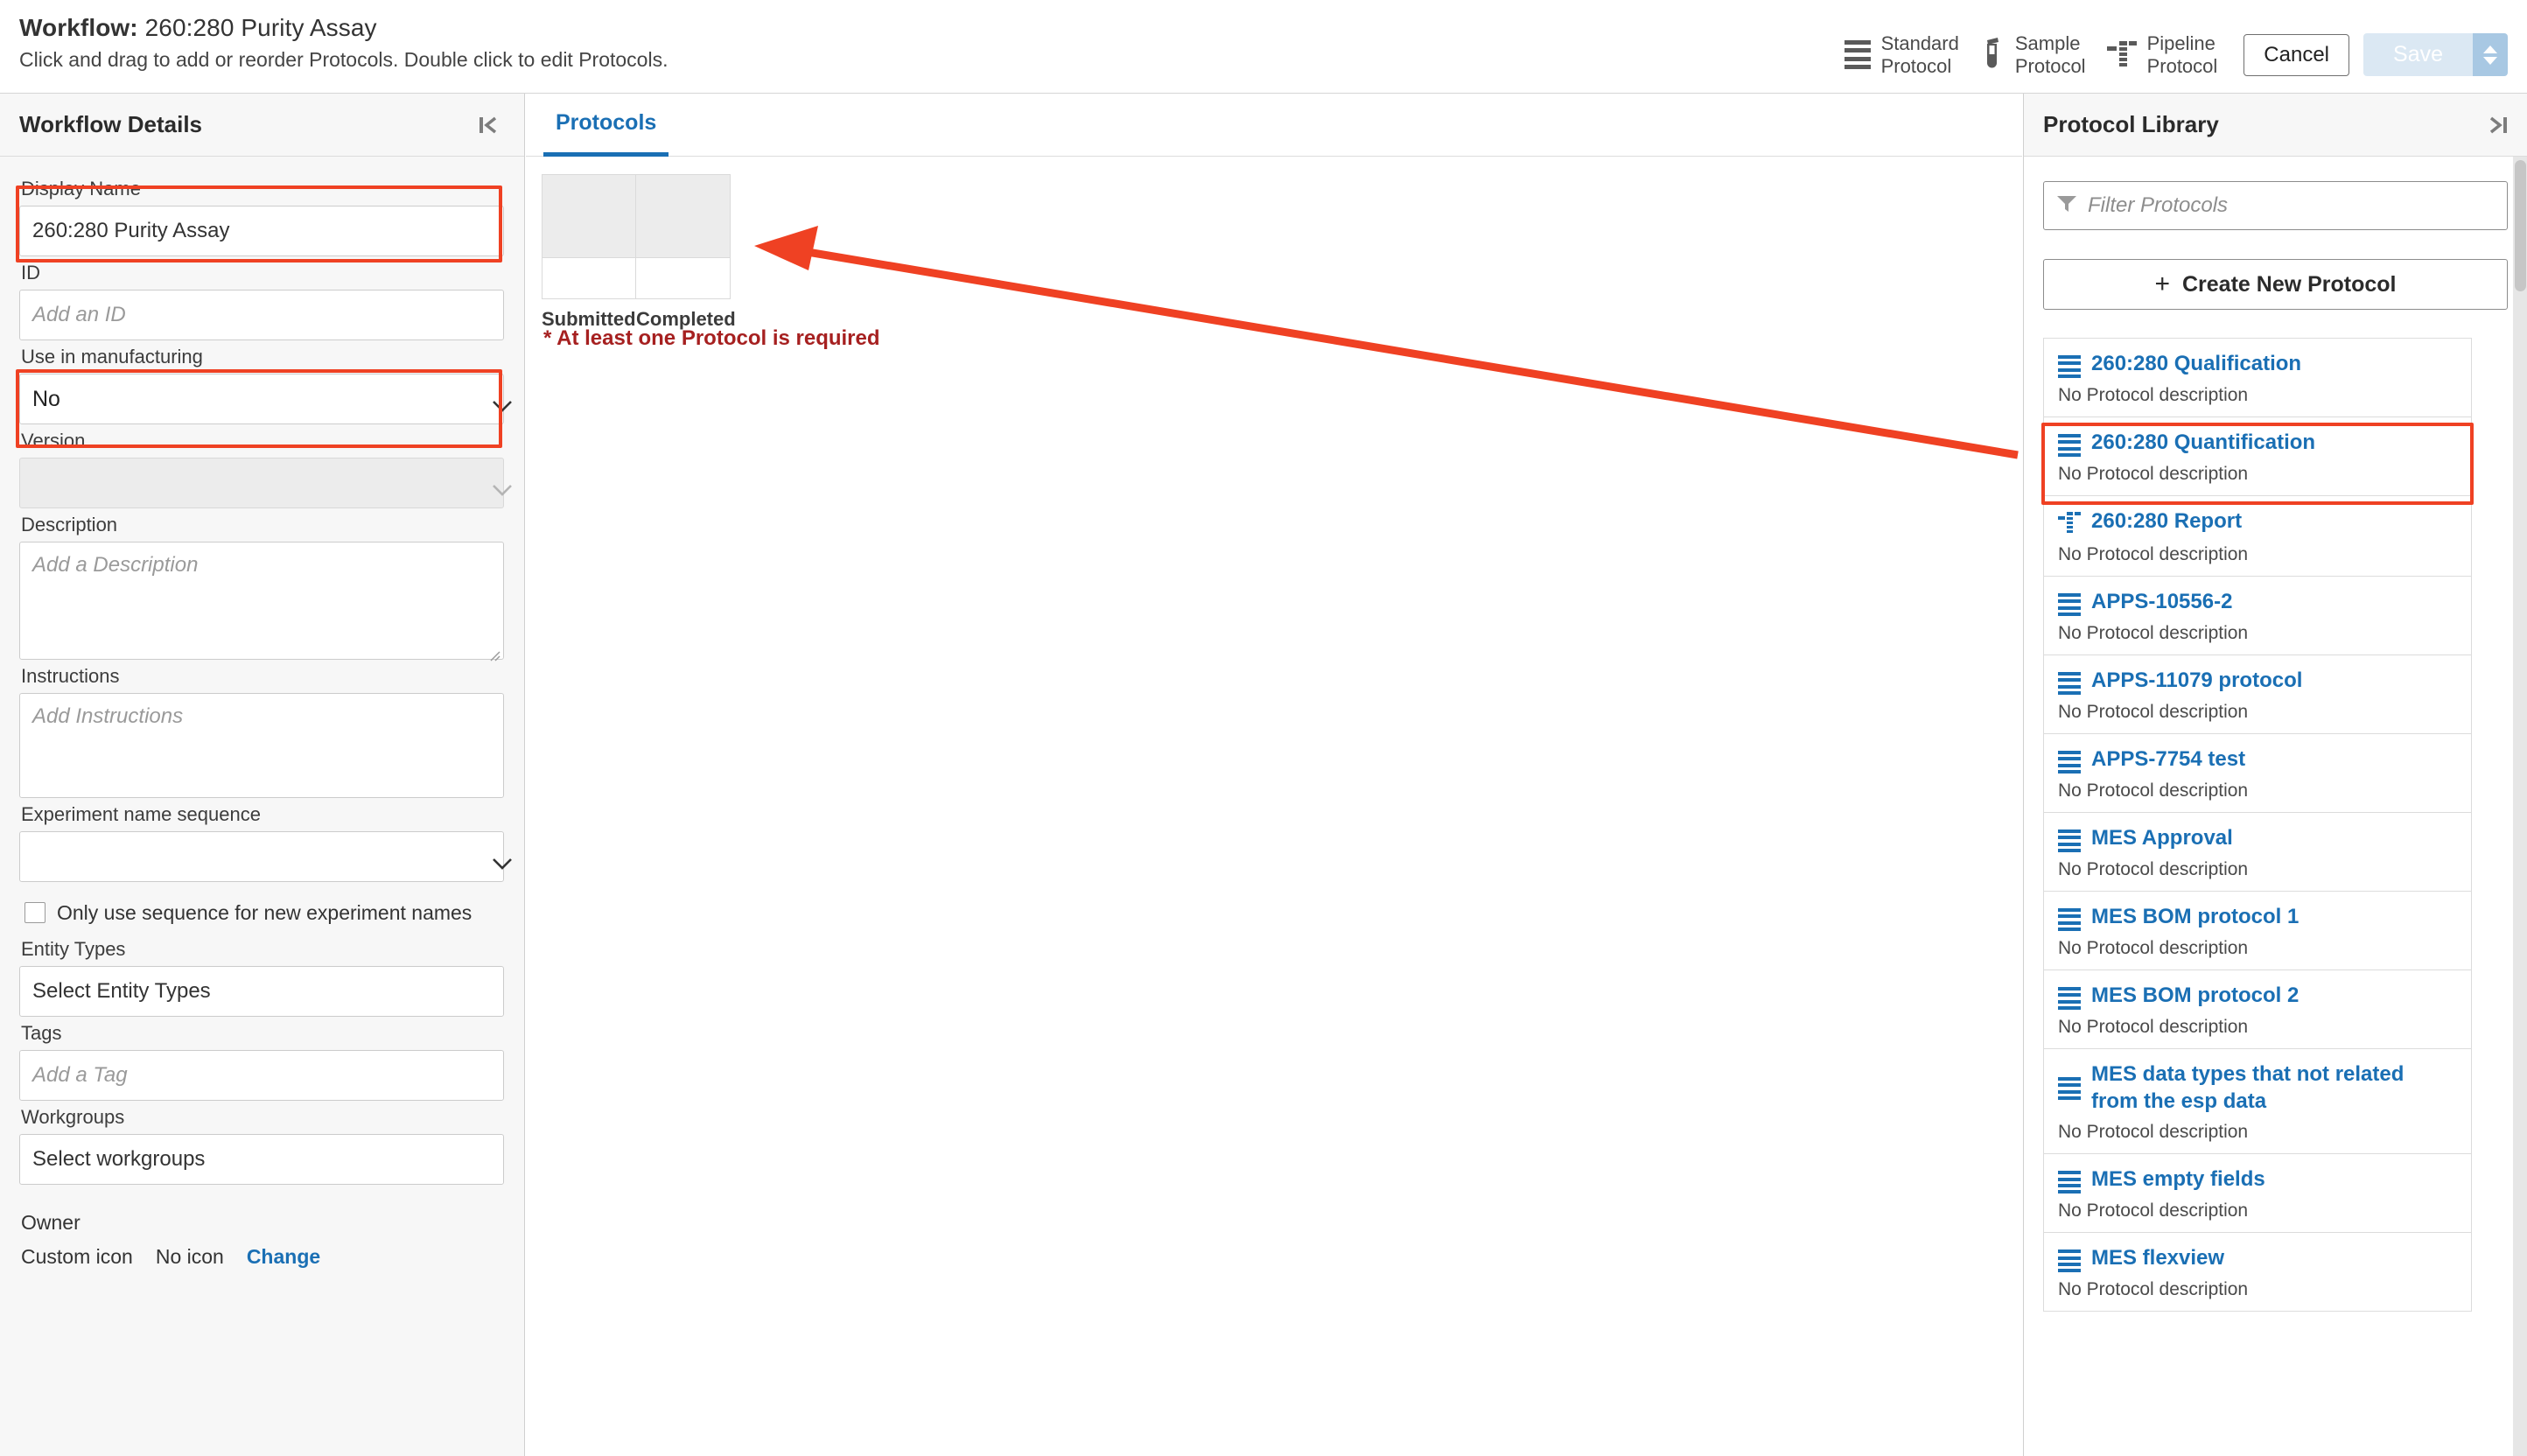 The width and height of the screenshot is (2527, 1456). Describe the element at coordinates (2162, 838) in the screenshot. I see `protocol-name: MES Approval` at that location.